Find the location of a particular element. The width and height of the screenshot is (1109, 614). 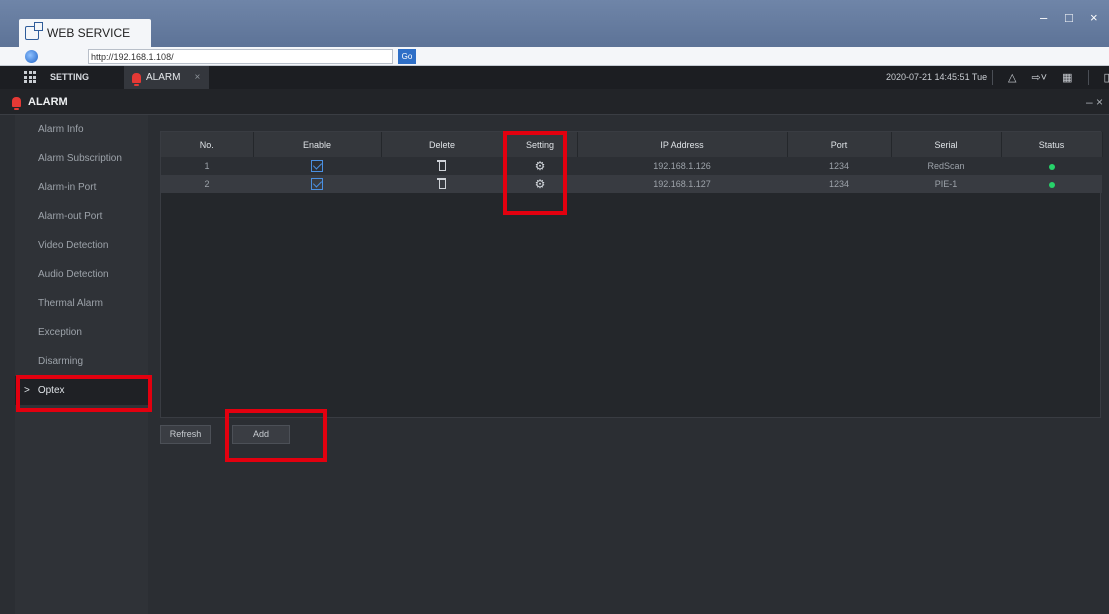

sidebar-item-disarming: Disarming is located at coordinates (81, 361).